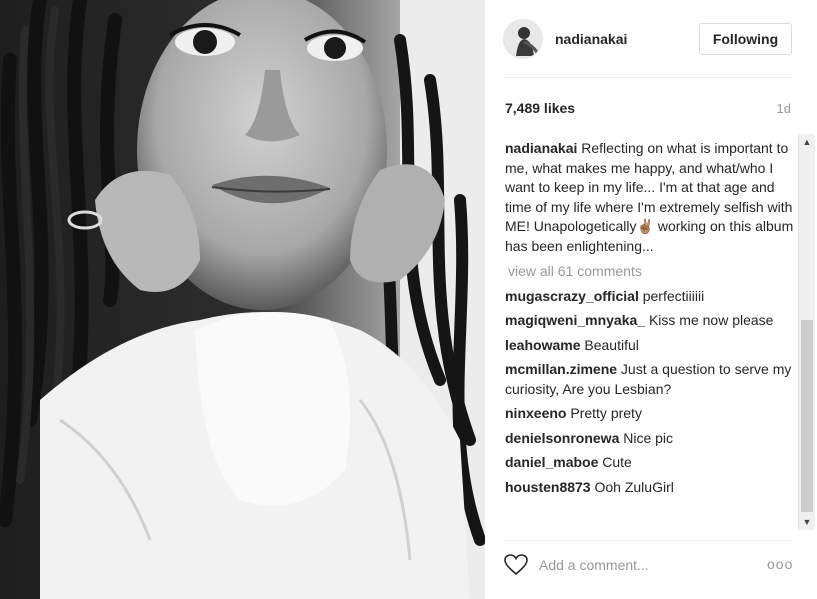 The height and width of the screenshot is (599, 817). What do you see at coordinates (562, 438) in the screenshot?
I see `comment-username: denielsonronewa` at bounding box center [562, 438].